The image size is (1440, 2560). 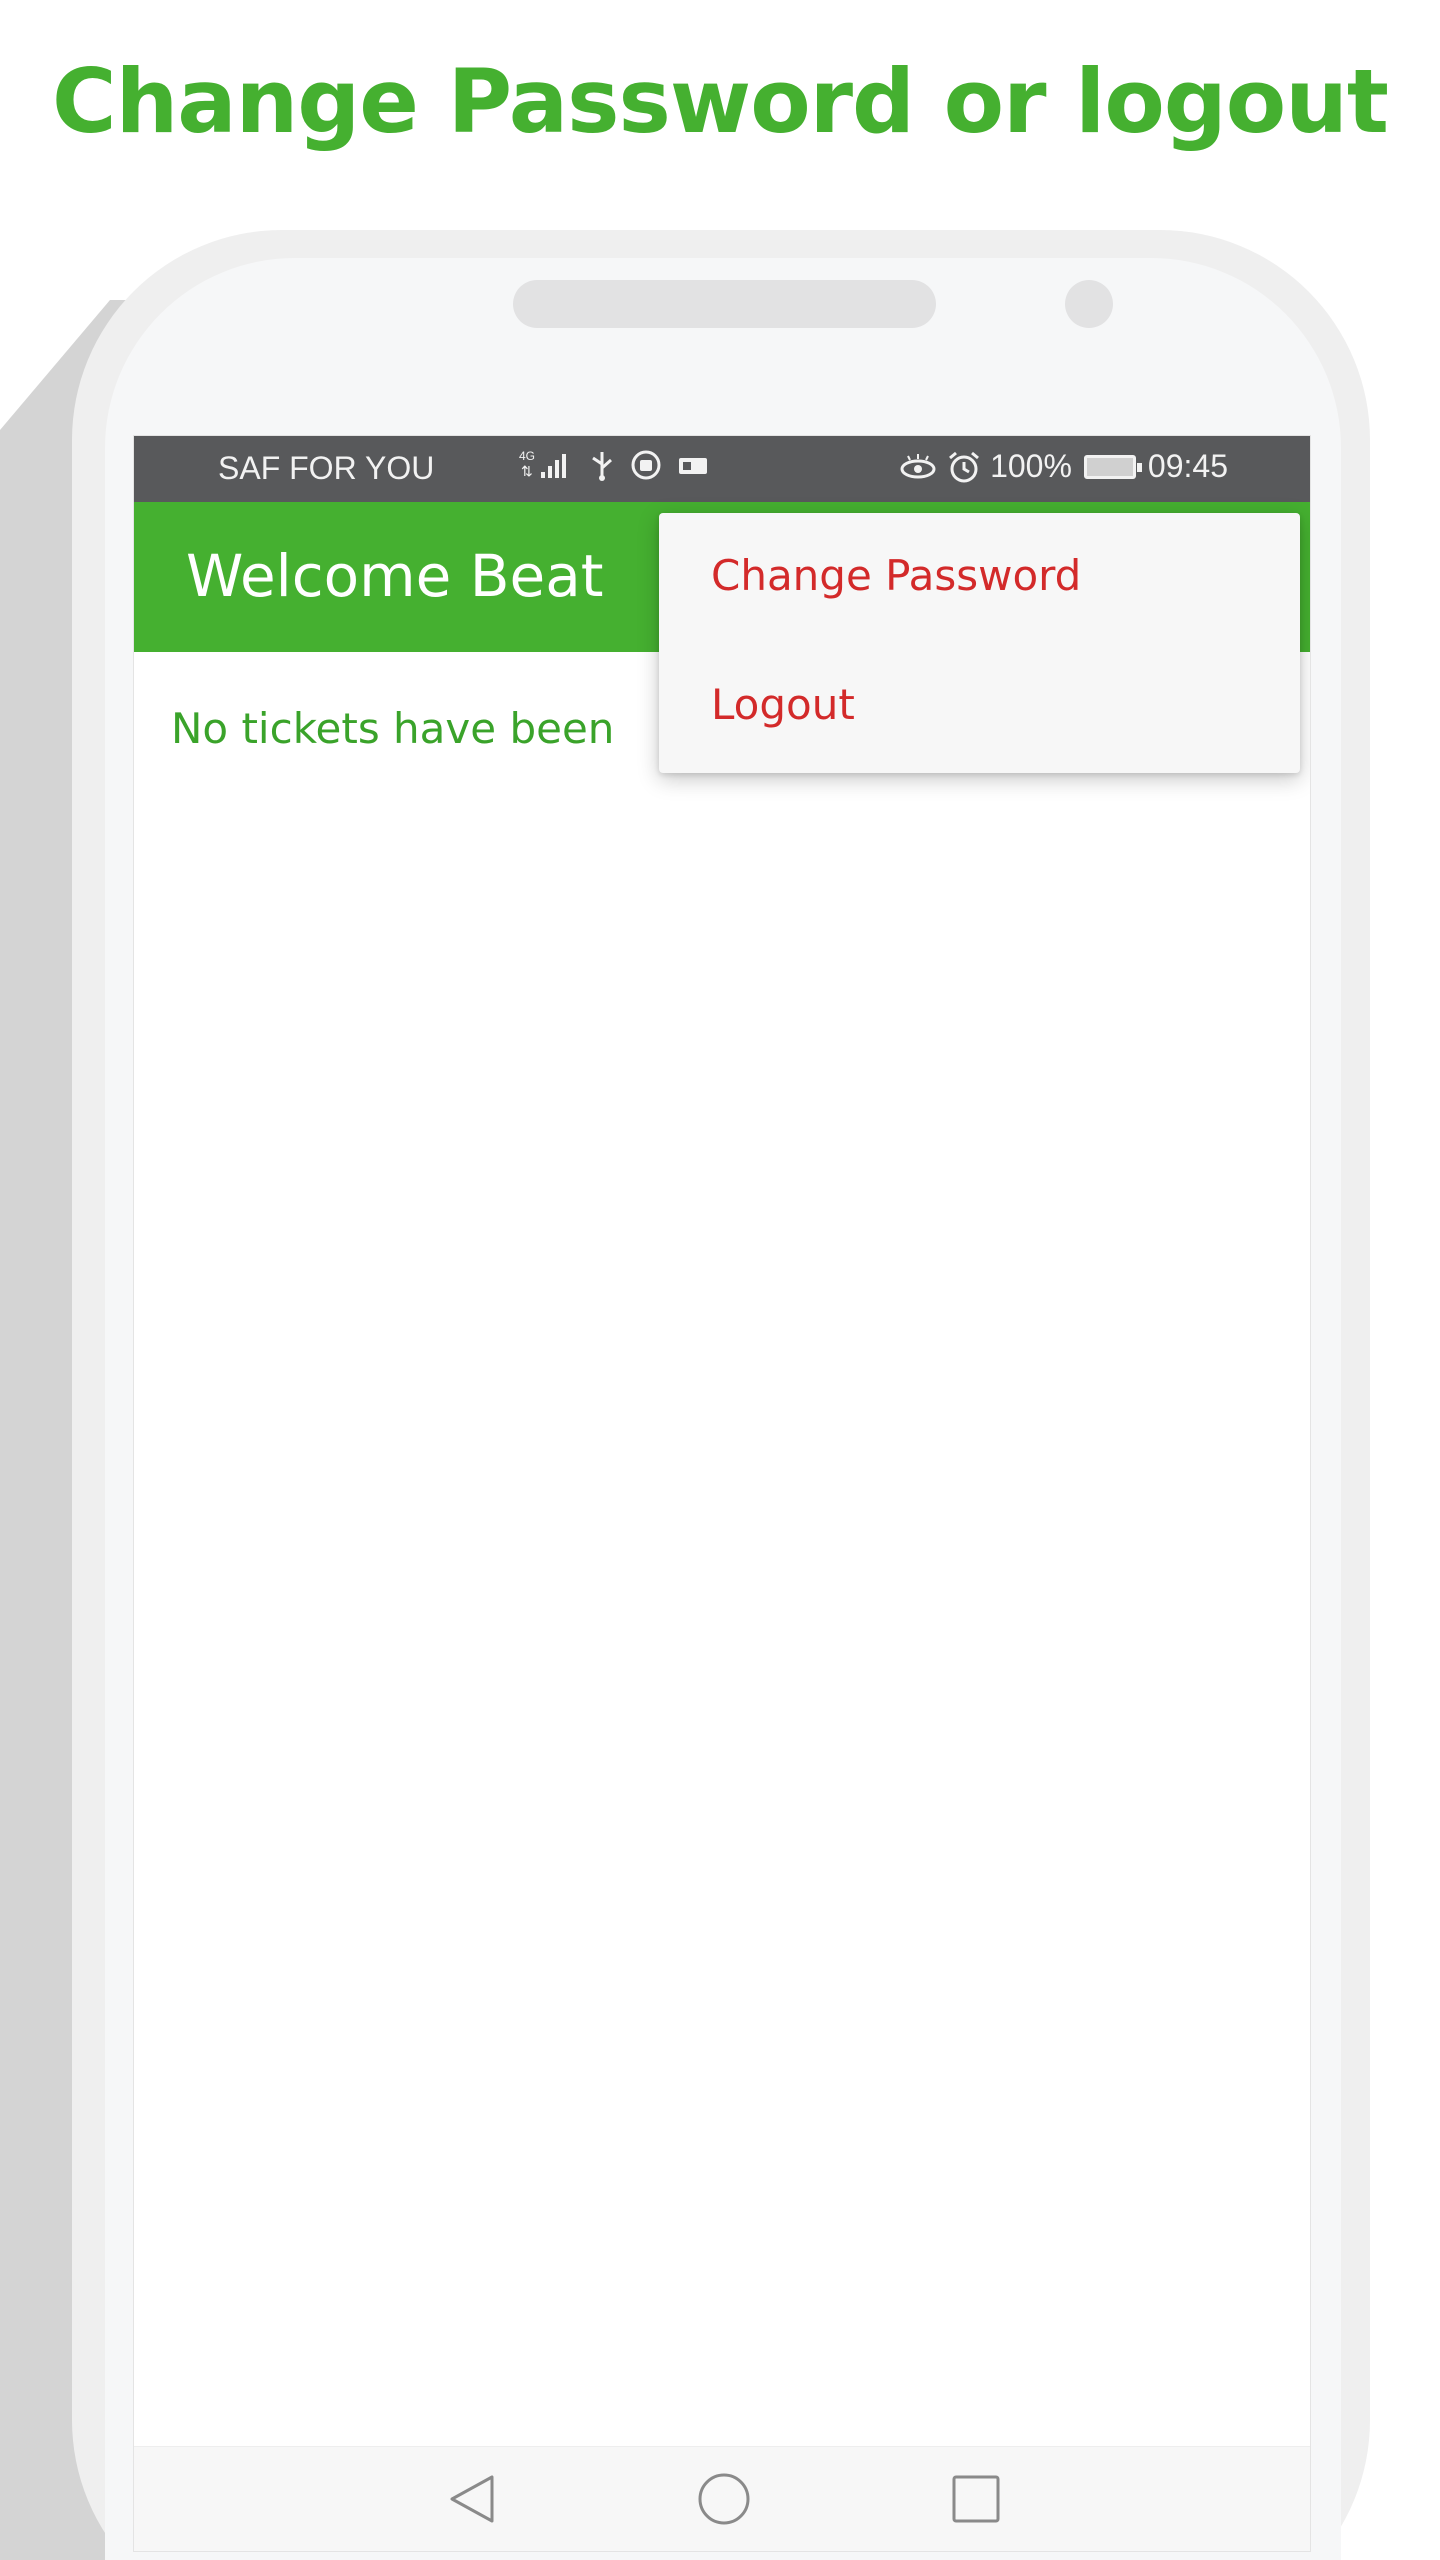 I want to click on status-icons-left: 4G ⇅, so click(x=614, y=465).